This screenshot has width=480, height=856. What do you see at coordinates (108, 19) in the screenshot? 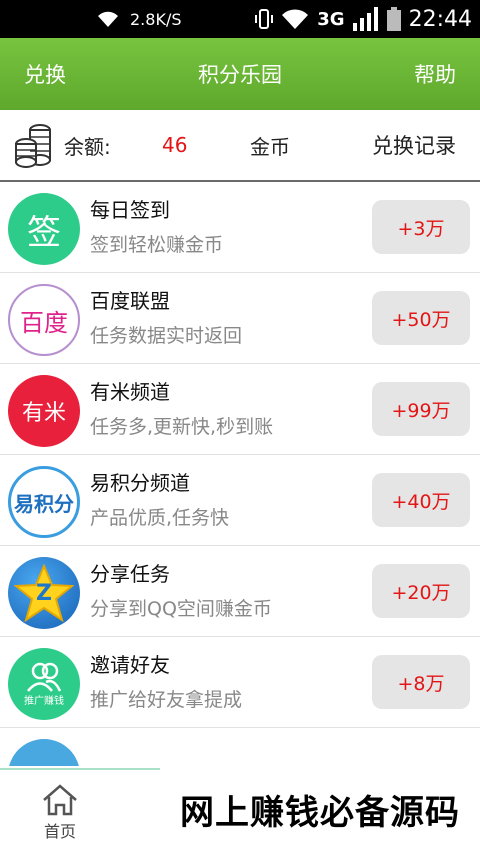
I see `wifi-icon` at bounding box center [108, 19].